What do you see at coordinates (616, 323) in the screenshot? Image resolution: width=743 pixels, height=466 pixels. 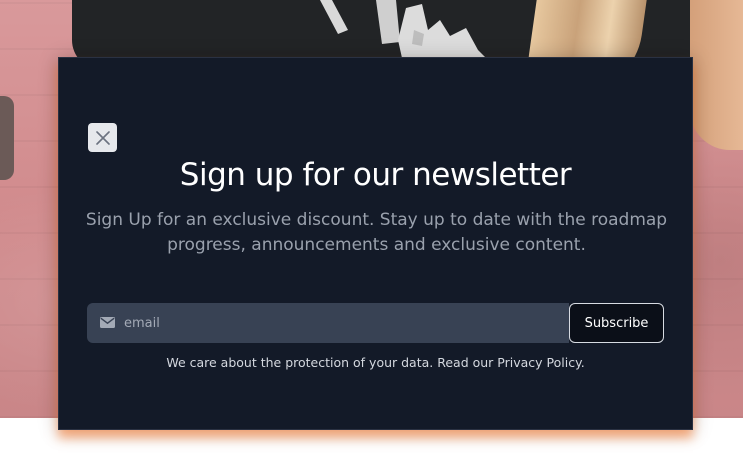 I see `subscribe-button: Subscribe` at bounding box center [616, 323].